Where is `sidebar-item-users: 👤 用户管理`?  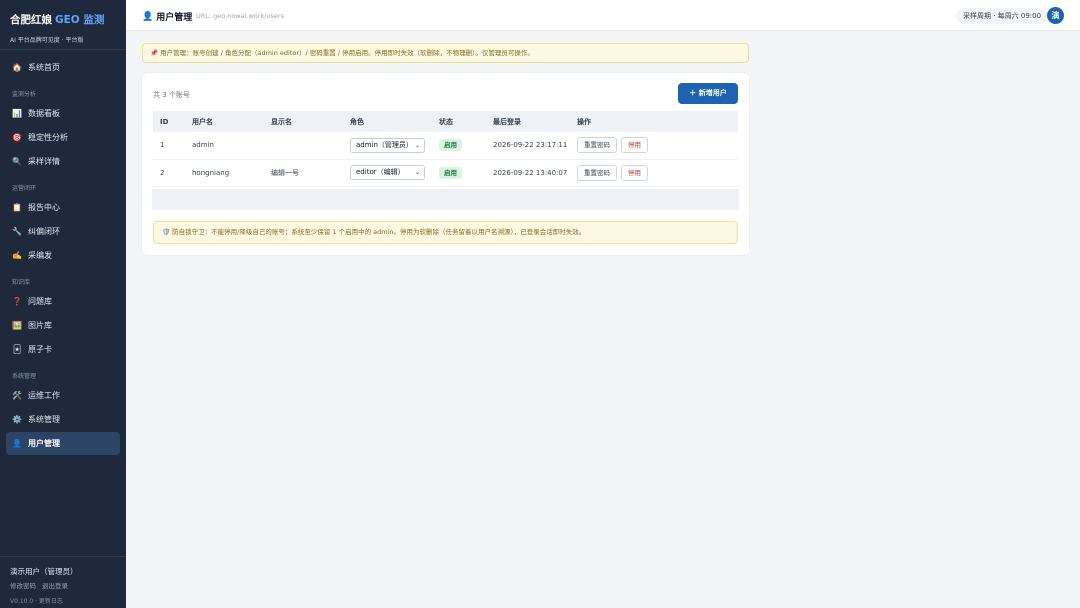
sidebar-item-users: 👤 用户管理 is located at coordinates (63, 443).